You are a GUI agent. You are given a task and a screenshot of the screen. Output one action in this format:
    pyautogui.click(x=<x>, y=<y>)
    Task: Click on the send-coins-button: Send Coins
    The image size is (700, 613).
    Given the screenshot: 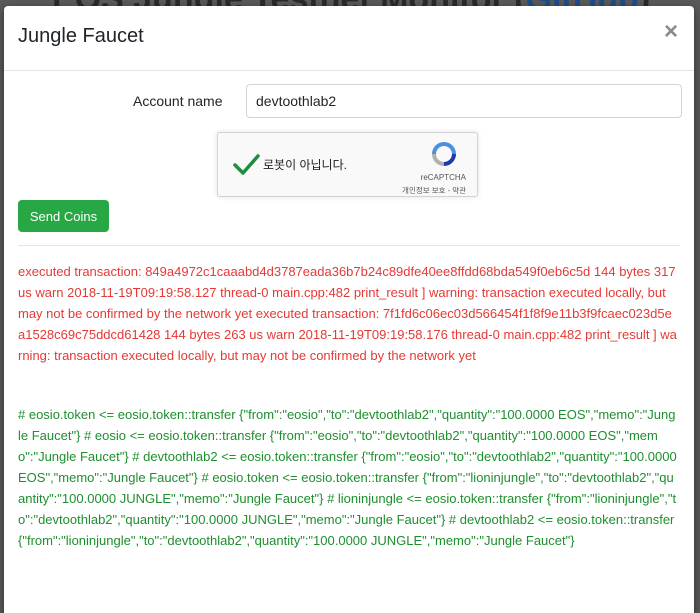 What is the action you would take?
    pyautogui.click(x=63, y=216)
    